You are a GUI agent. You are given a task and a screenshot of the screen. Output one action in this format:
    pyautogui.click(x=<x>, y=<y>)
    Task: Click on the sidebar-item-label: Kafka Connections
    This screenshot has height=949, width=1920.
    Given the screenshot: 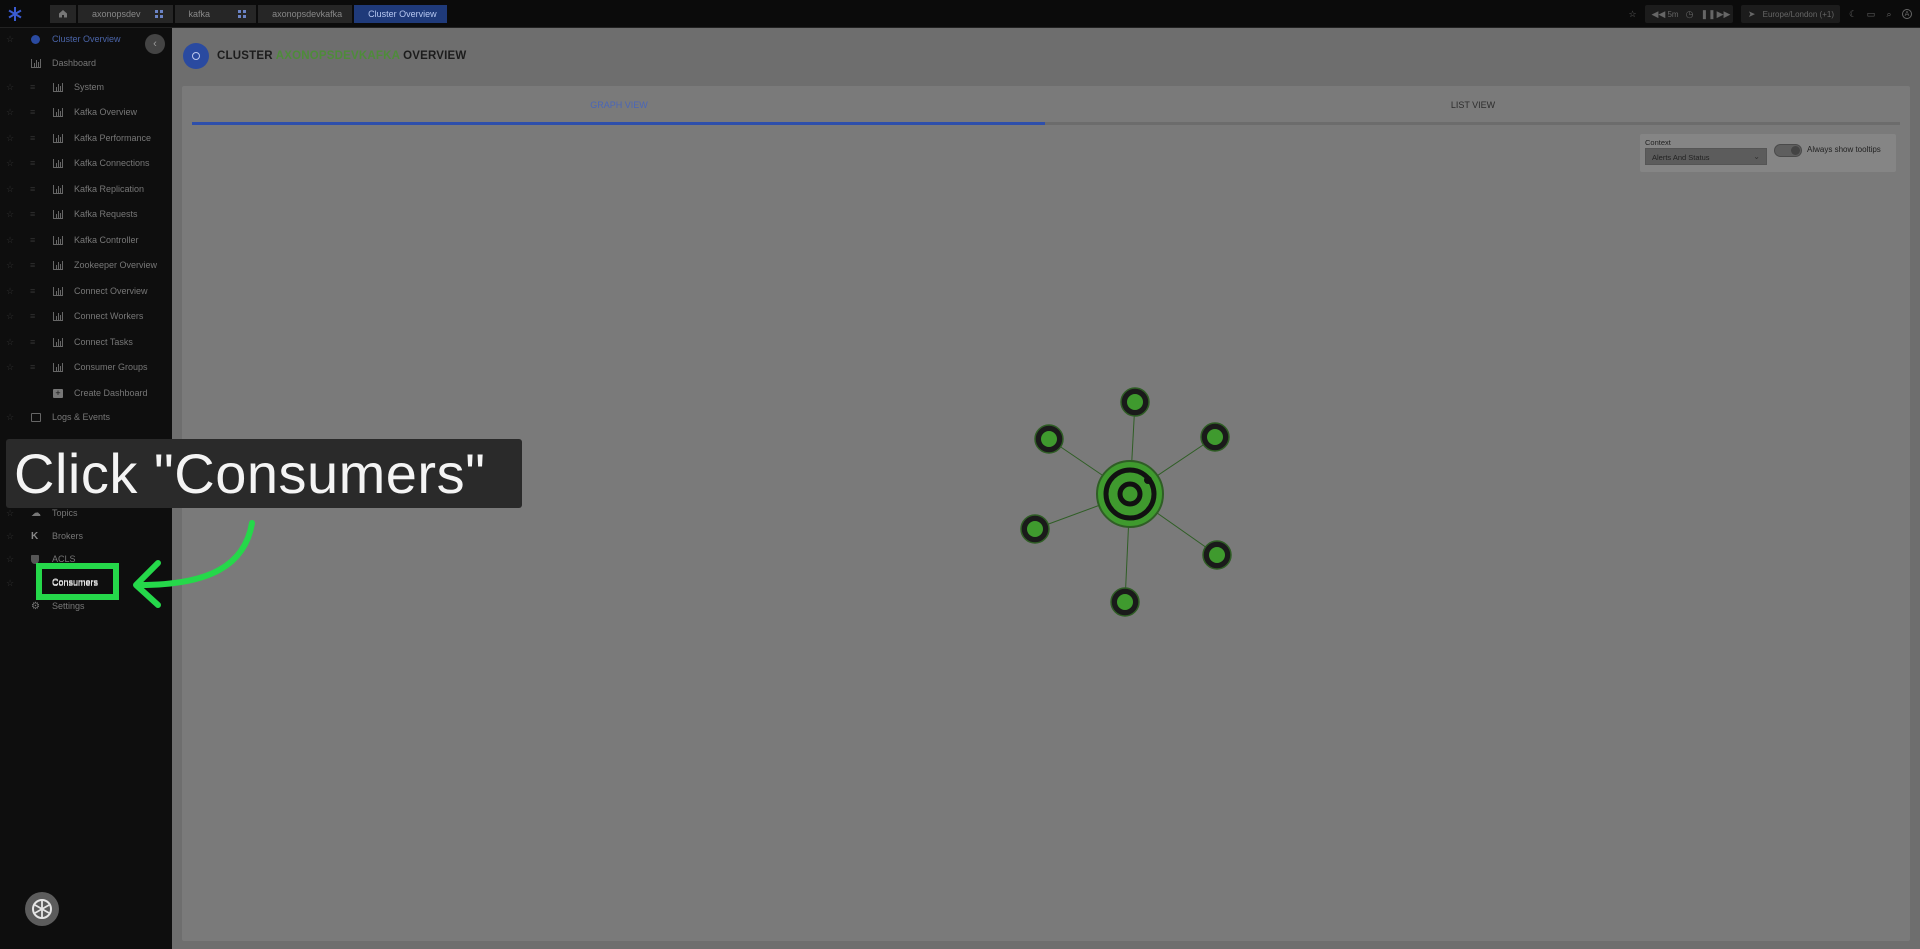 What is the action you would take?
    pyautogui.click(x=112, y=163)
    